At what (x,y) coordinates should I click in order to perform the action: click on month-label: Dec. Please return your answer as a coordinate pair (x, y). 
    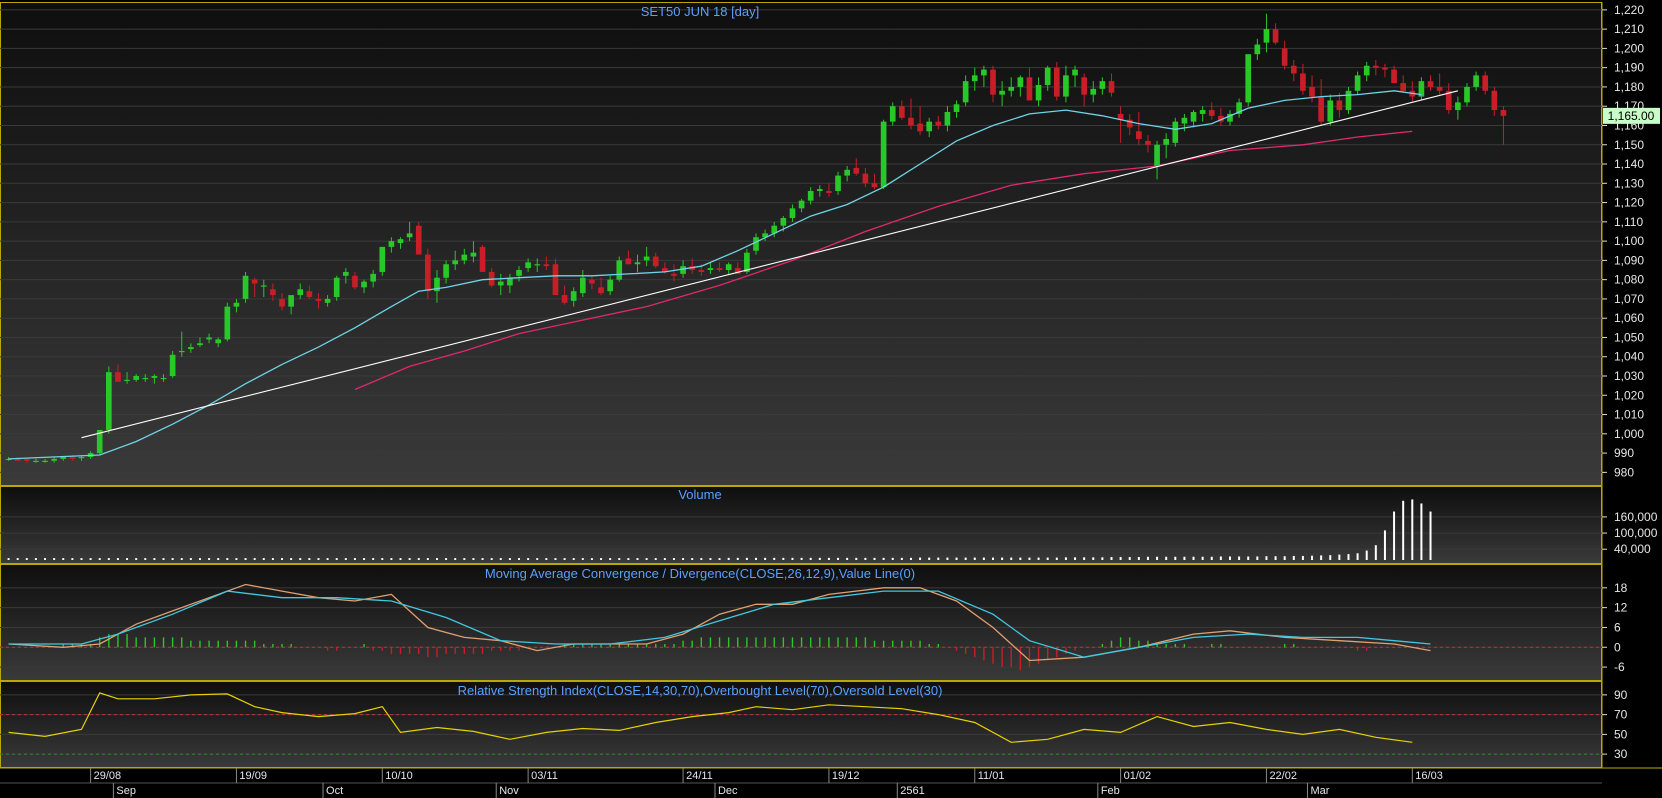
    Looking at the image, I should click on (728, 791).